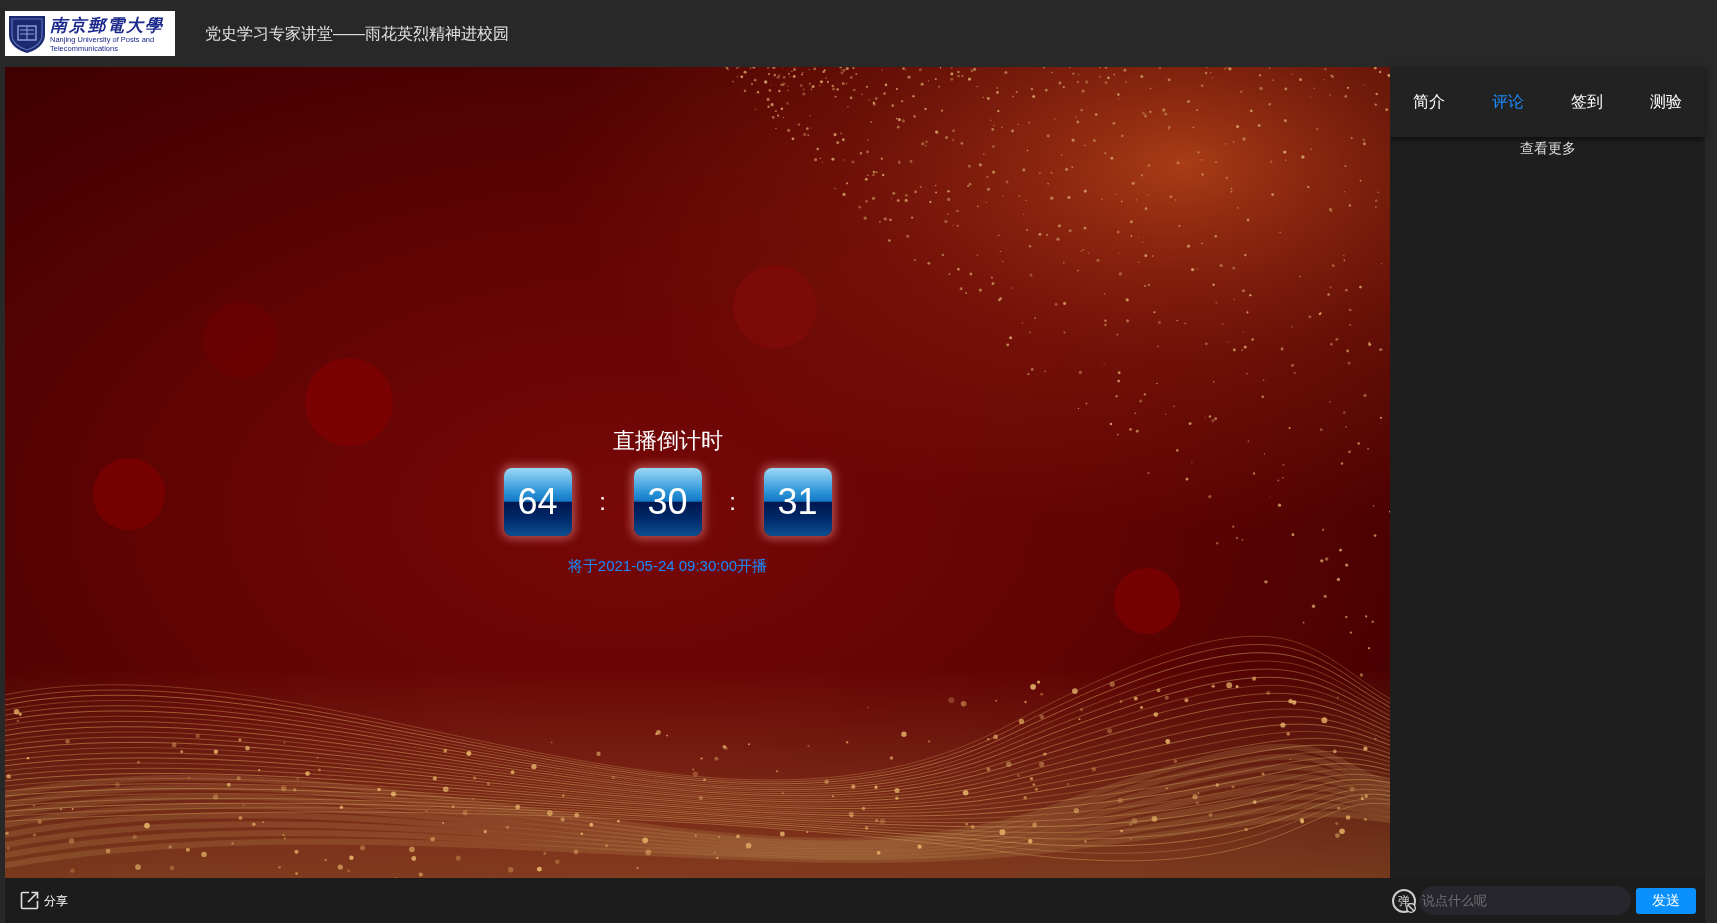  I want to click on panel-tab: 评论, so click(1508, 102).